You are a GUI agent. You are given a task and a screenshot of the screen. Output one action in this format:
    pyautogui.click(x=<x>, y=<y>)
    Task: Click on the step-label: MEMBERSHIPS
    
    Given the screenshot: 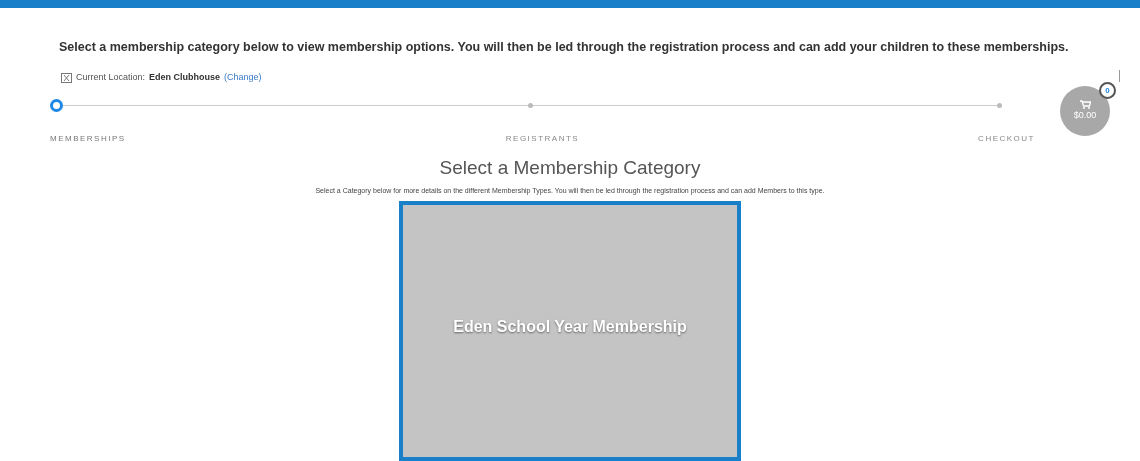 What is the action you would take?
    pyautogui.click(x=88, y=139)
    